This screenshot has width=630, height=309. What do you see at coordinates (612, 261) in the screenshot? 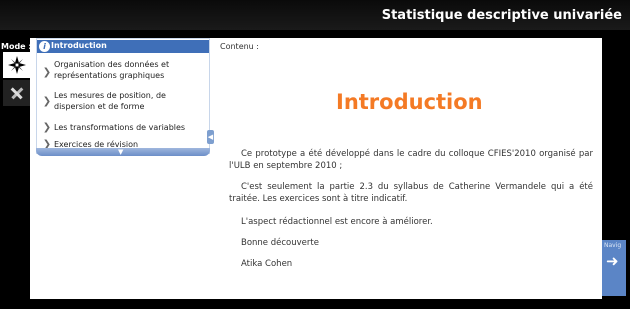
I see `arrow-right-icon: ➜` at bounding box center [612, 261].